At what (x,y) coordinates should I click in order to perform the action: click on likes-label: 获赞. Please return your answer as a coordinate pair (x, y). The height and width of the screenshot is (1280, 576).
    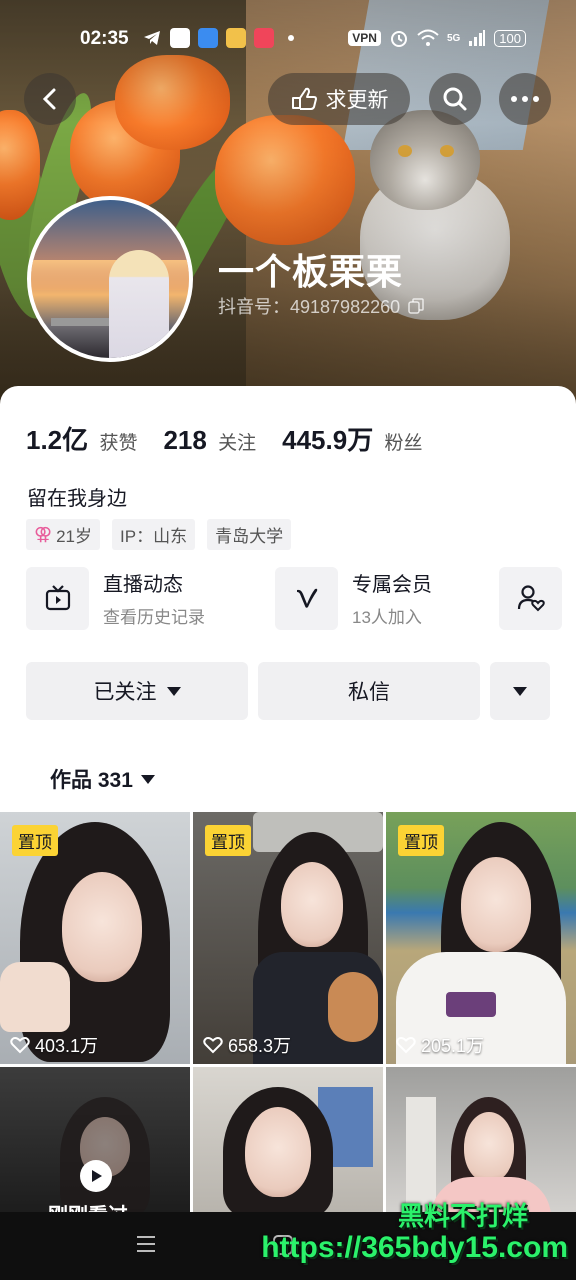
    Looking at the image, I should click on (118, 443).